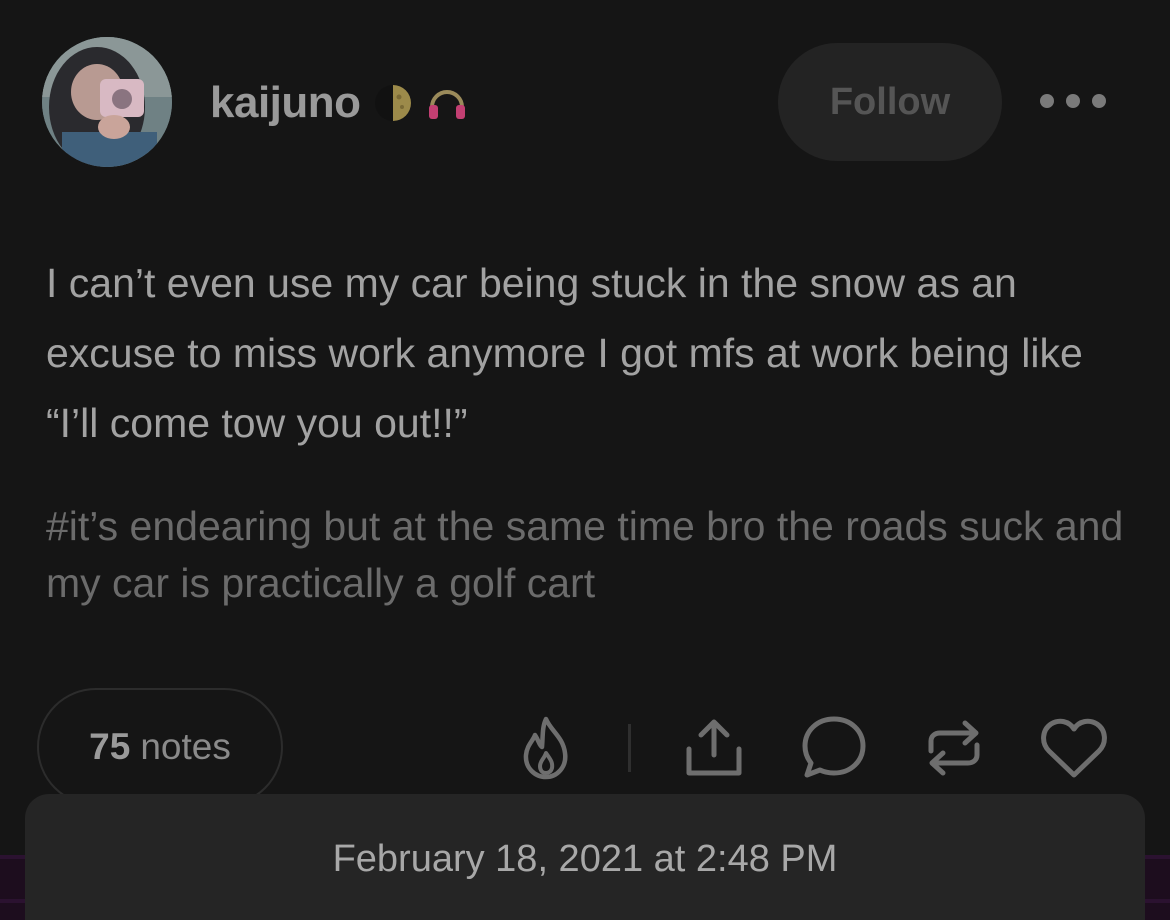 The height and width of the screenshot is (920, 1170). What do you see at coordinates (834, 748) in the screenshot?
I see `comment-icon` at bounding box center [834, 748].